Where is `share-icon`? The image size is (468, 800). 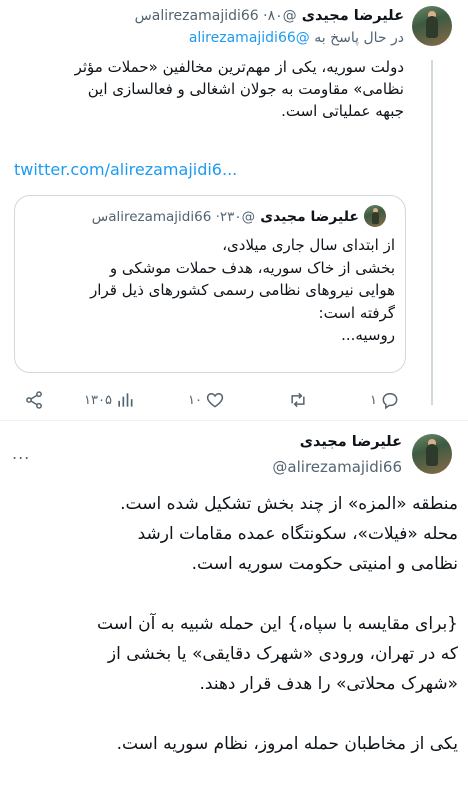
share-icon is located at coordinates (34, 400).